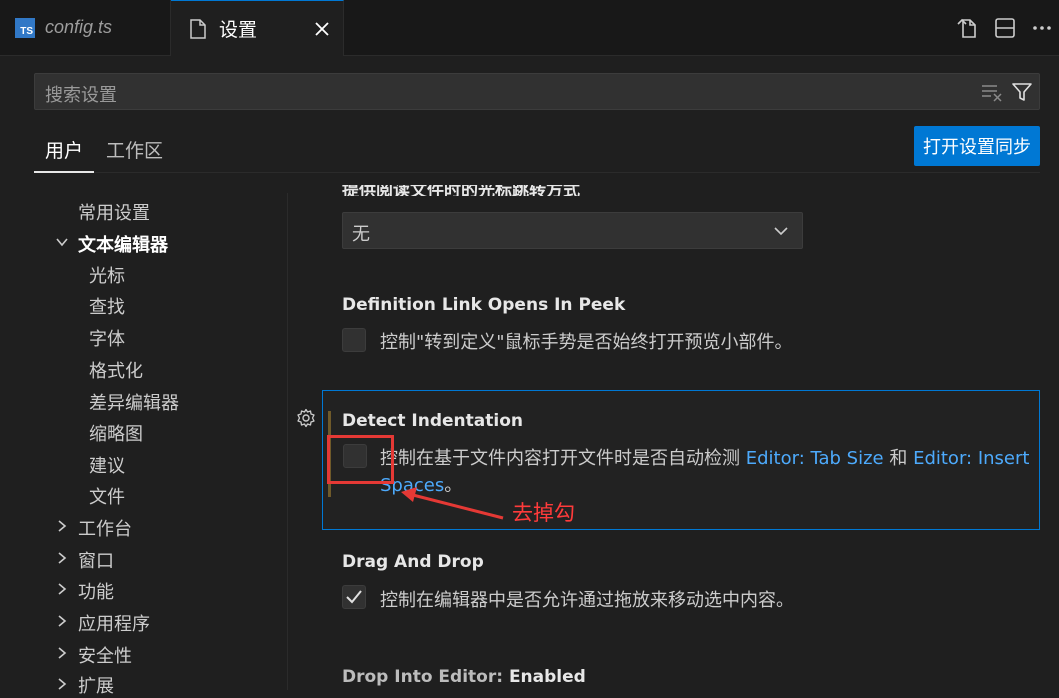 This screenshot has height=698, width=1059. I want to click on toc-item-features: 功能, so click(96, 591).